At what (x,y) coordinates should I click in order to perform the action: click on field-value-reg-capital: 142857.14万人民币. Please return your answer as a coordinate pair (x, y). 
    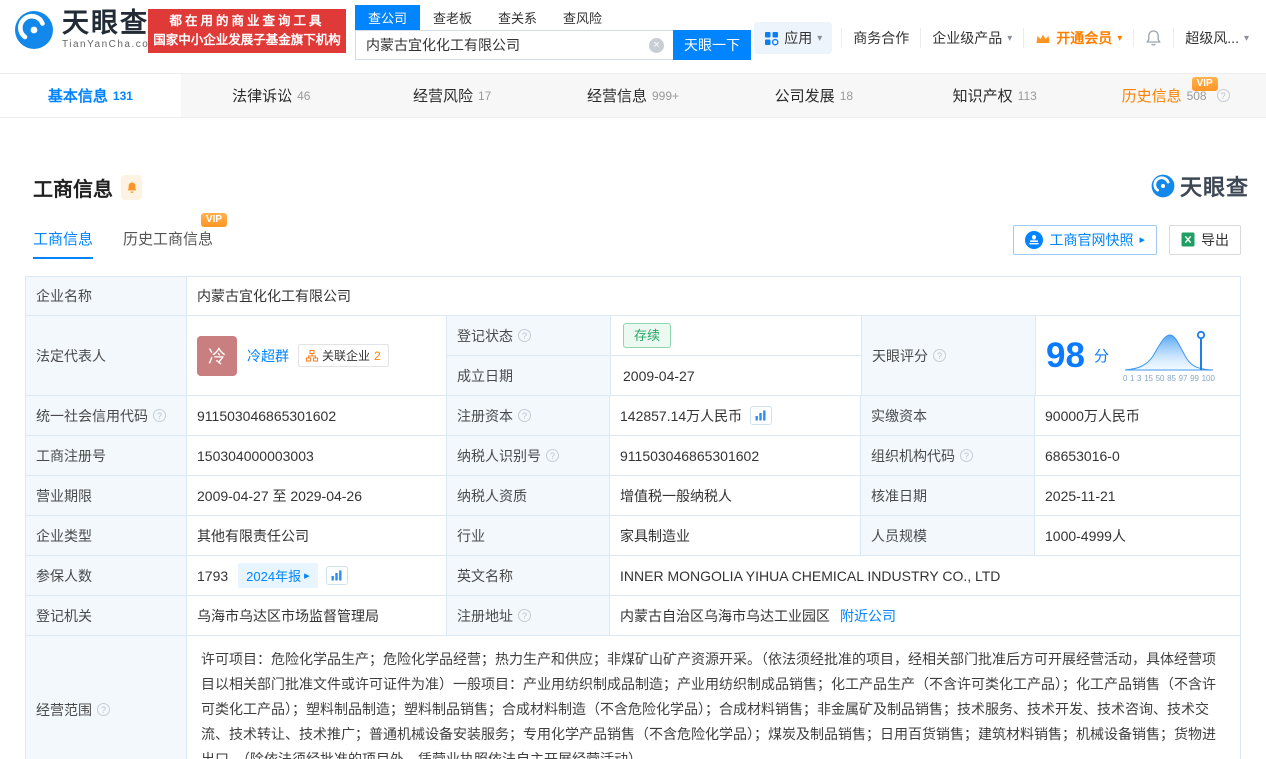
    Looking at the image, I should click on (734, 415).